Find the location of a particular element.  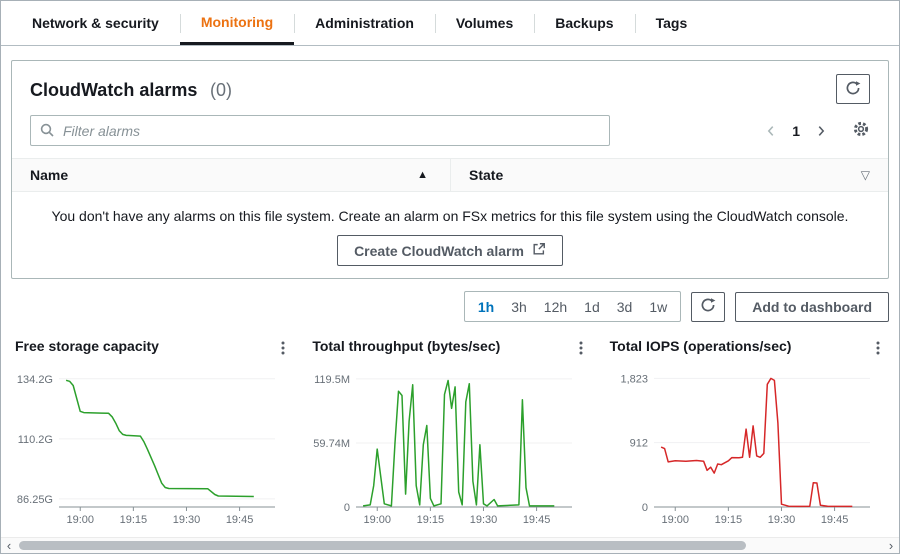

tab-network-security: Network & security is located at coordinates (95, 23).